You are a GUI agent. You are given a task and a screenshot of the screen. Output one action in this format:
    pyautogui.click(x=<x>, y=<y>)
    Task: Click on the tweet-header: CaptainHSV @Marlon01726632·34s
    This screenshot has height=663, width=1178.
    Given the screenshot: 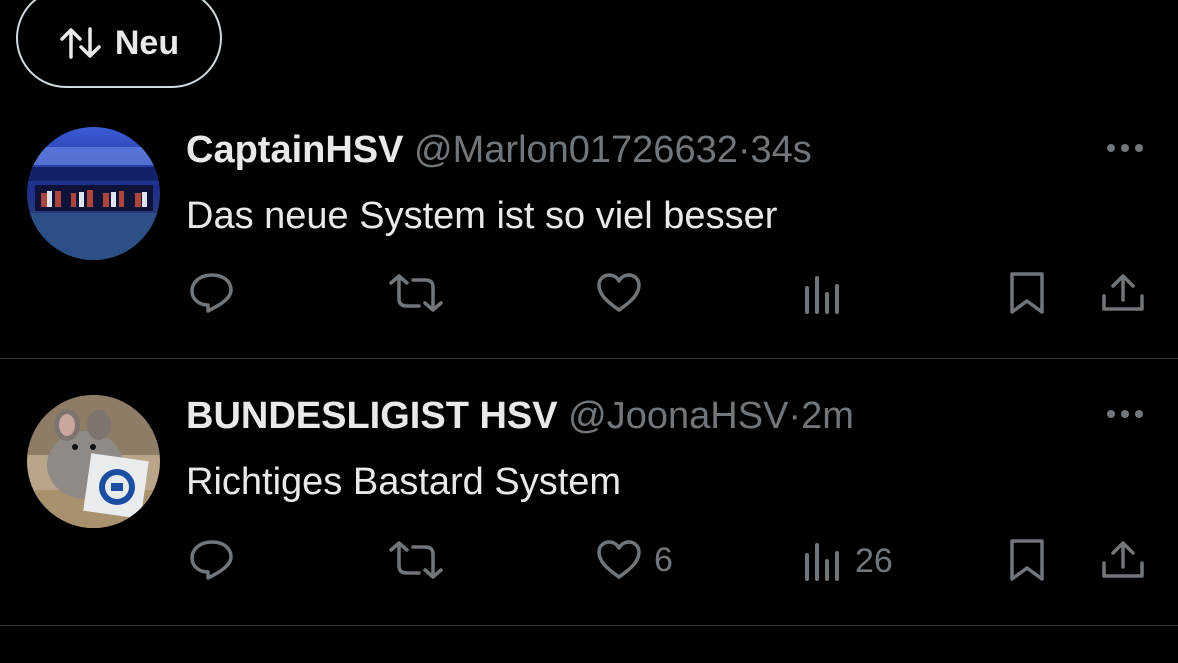 What is the action you would take?
    pyautogui.click(x=499, y=150)
    